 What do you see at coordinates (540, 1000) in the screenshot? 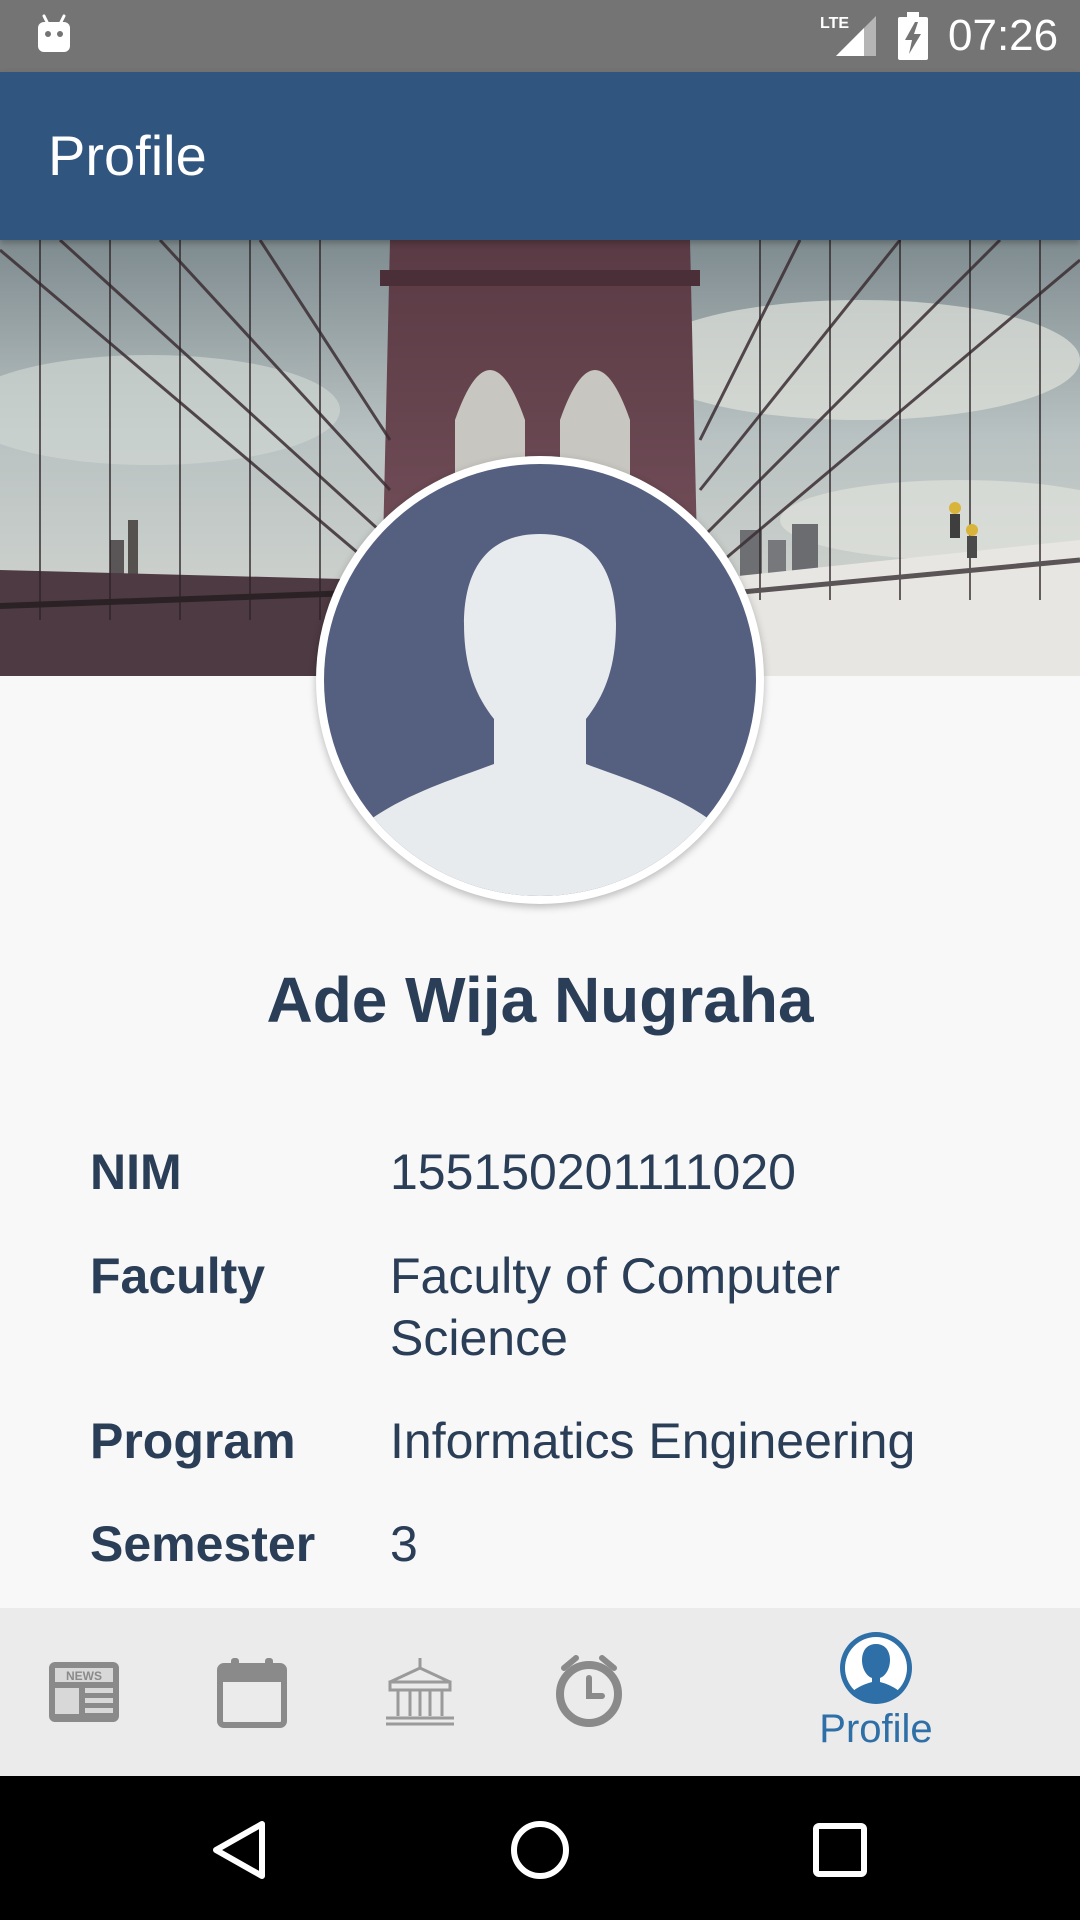
I see `profile-name: Ade Wija Nugraha` at bounding box center [540, 1000].